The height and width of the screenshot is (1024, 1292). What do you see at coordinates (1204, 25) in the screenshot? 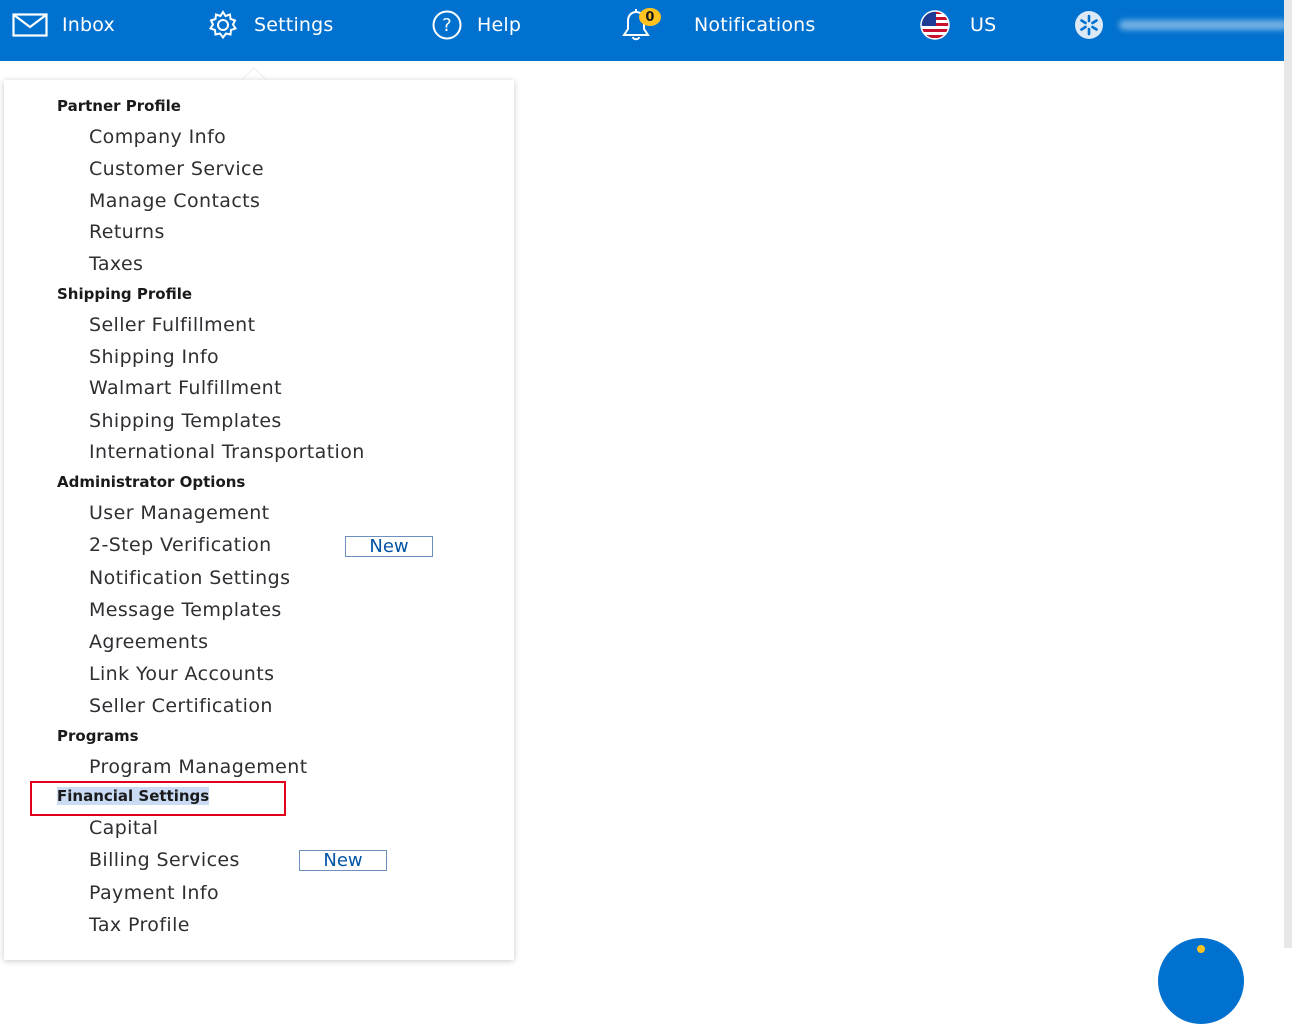
I see `account-name-redacted` at bounding box center [1204, 25].